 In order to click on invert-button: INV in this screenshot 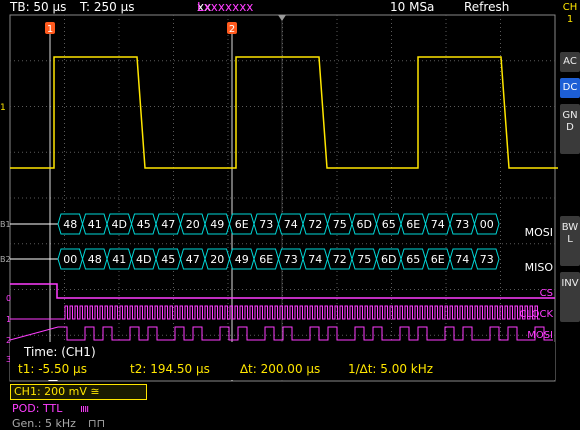, I will do `click(570, 297)`.